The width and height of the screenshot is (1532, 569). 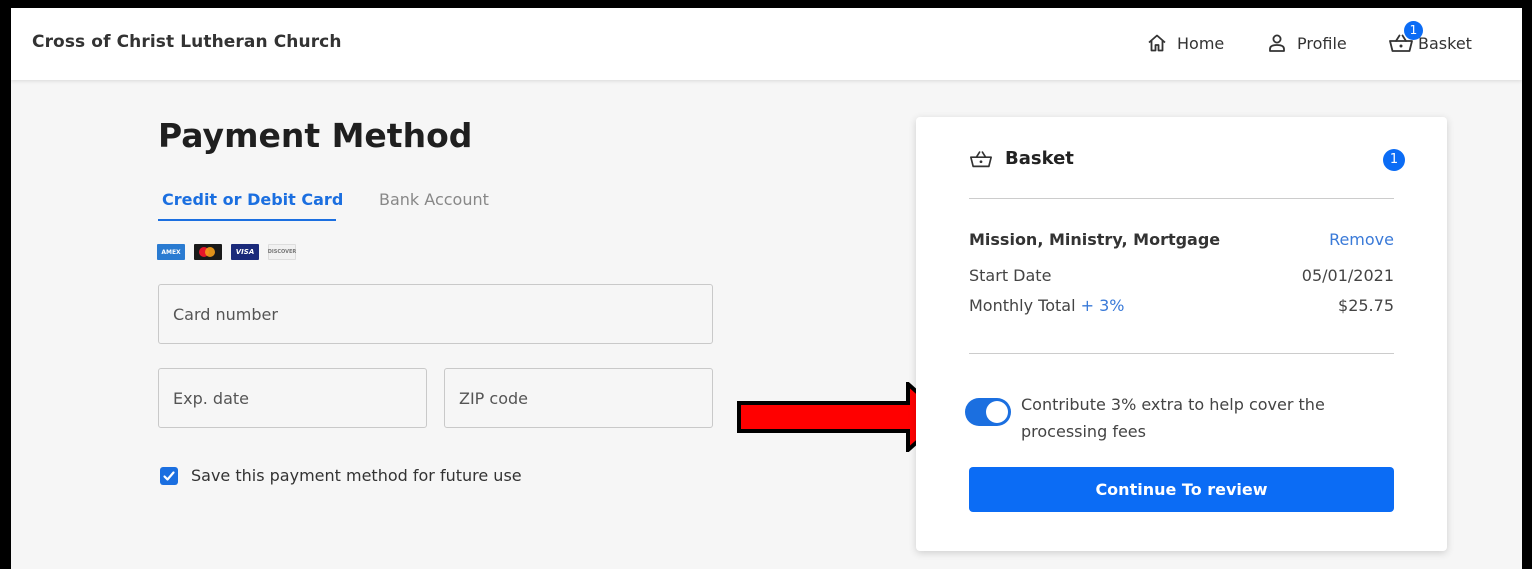 I want to click on remove-item-link: Remove, so click(x=1361, y=239).